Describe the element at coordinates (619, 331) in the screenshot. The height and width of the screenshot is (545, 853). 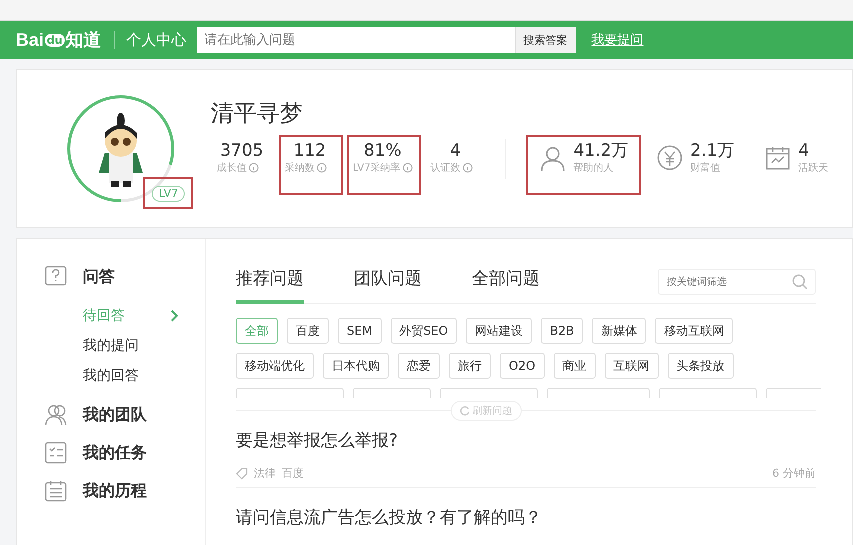
I see `topic-tag: 新媒体` at that location.